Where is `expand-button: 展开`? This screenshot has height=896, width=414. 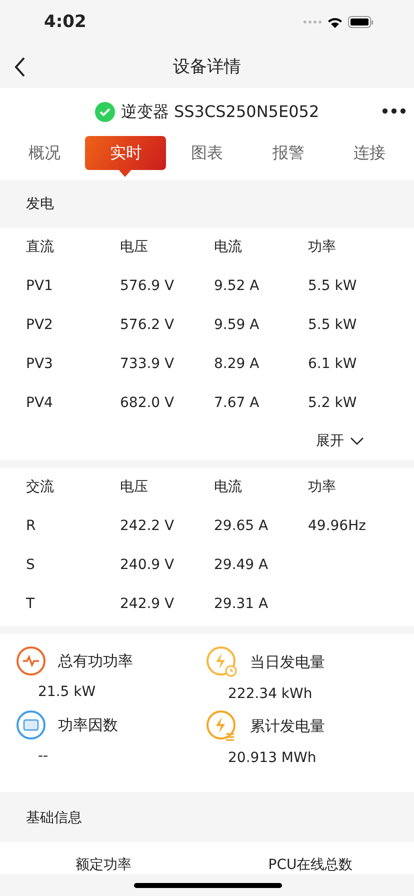
expand-button: 展开 is located at coordinates (340, 441).